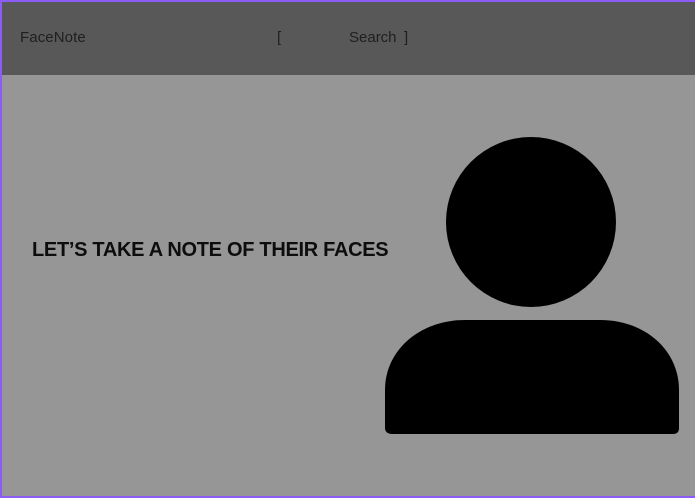 The width and height of the screenshot is (695, 498). I want to click on brand-logo-text: FaceNote, so click(53, 38).